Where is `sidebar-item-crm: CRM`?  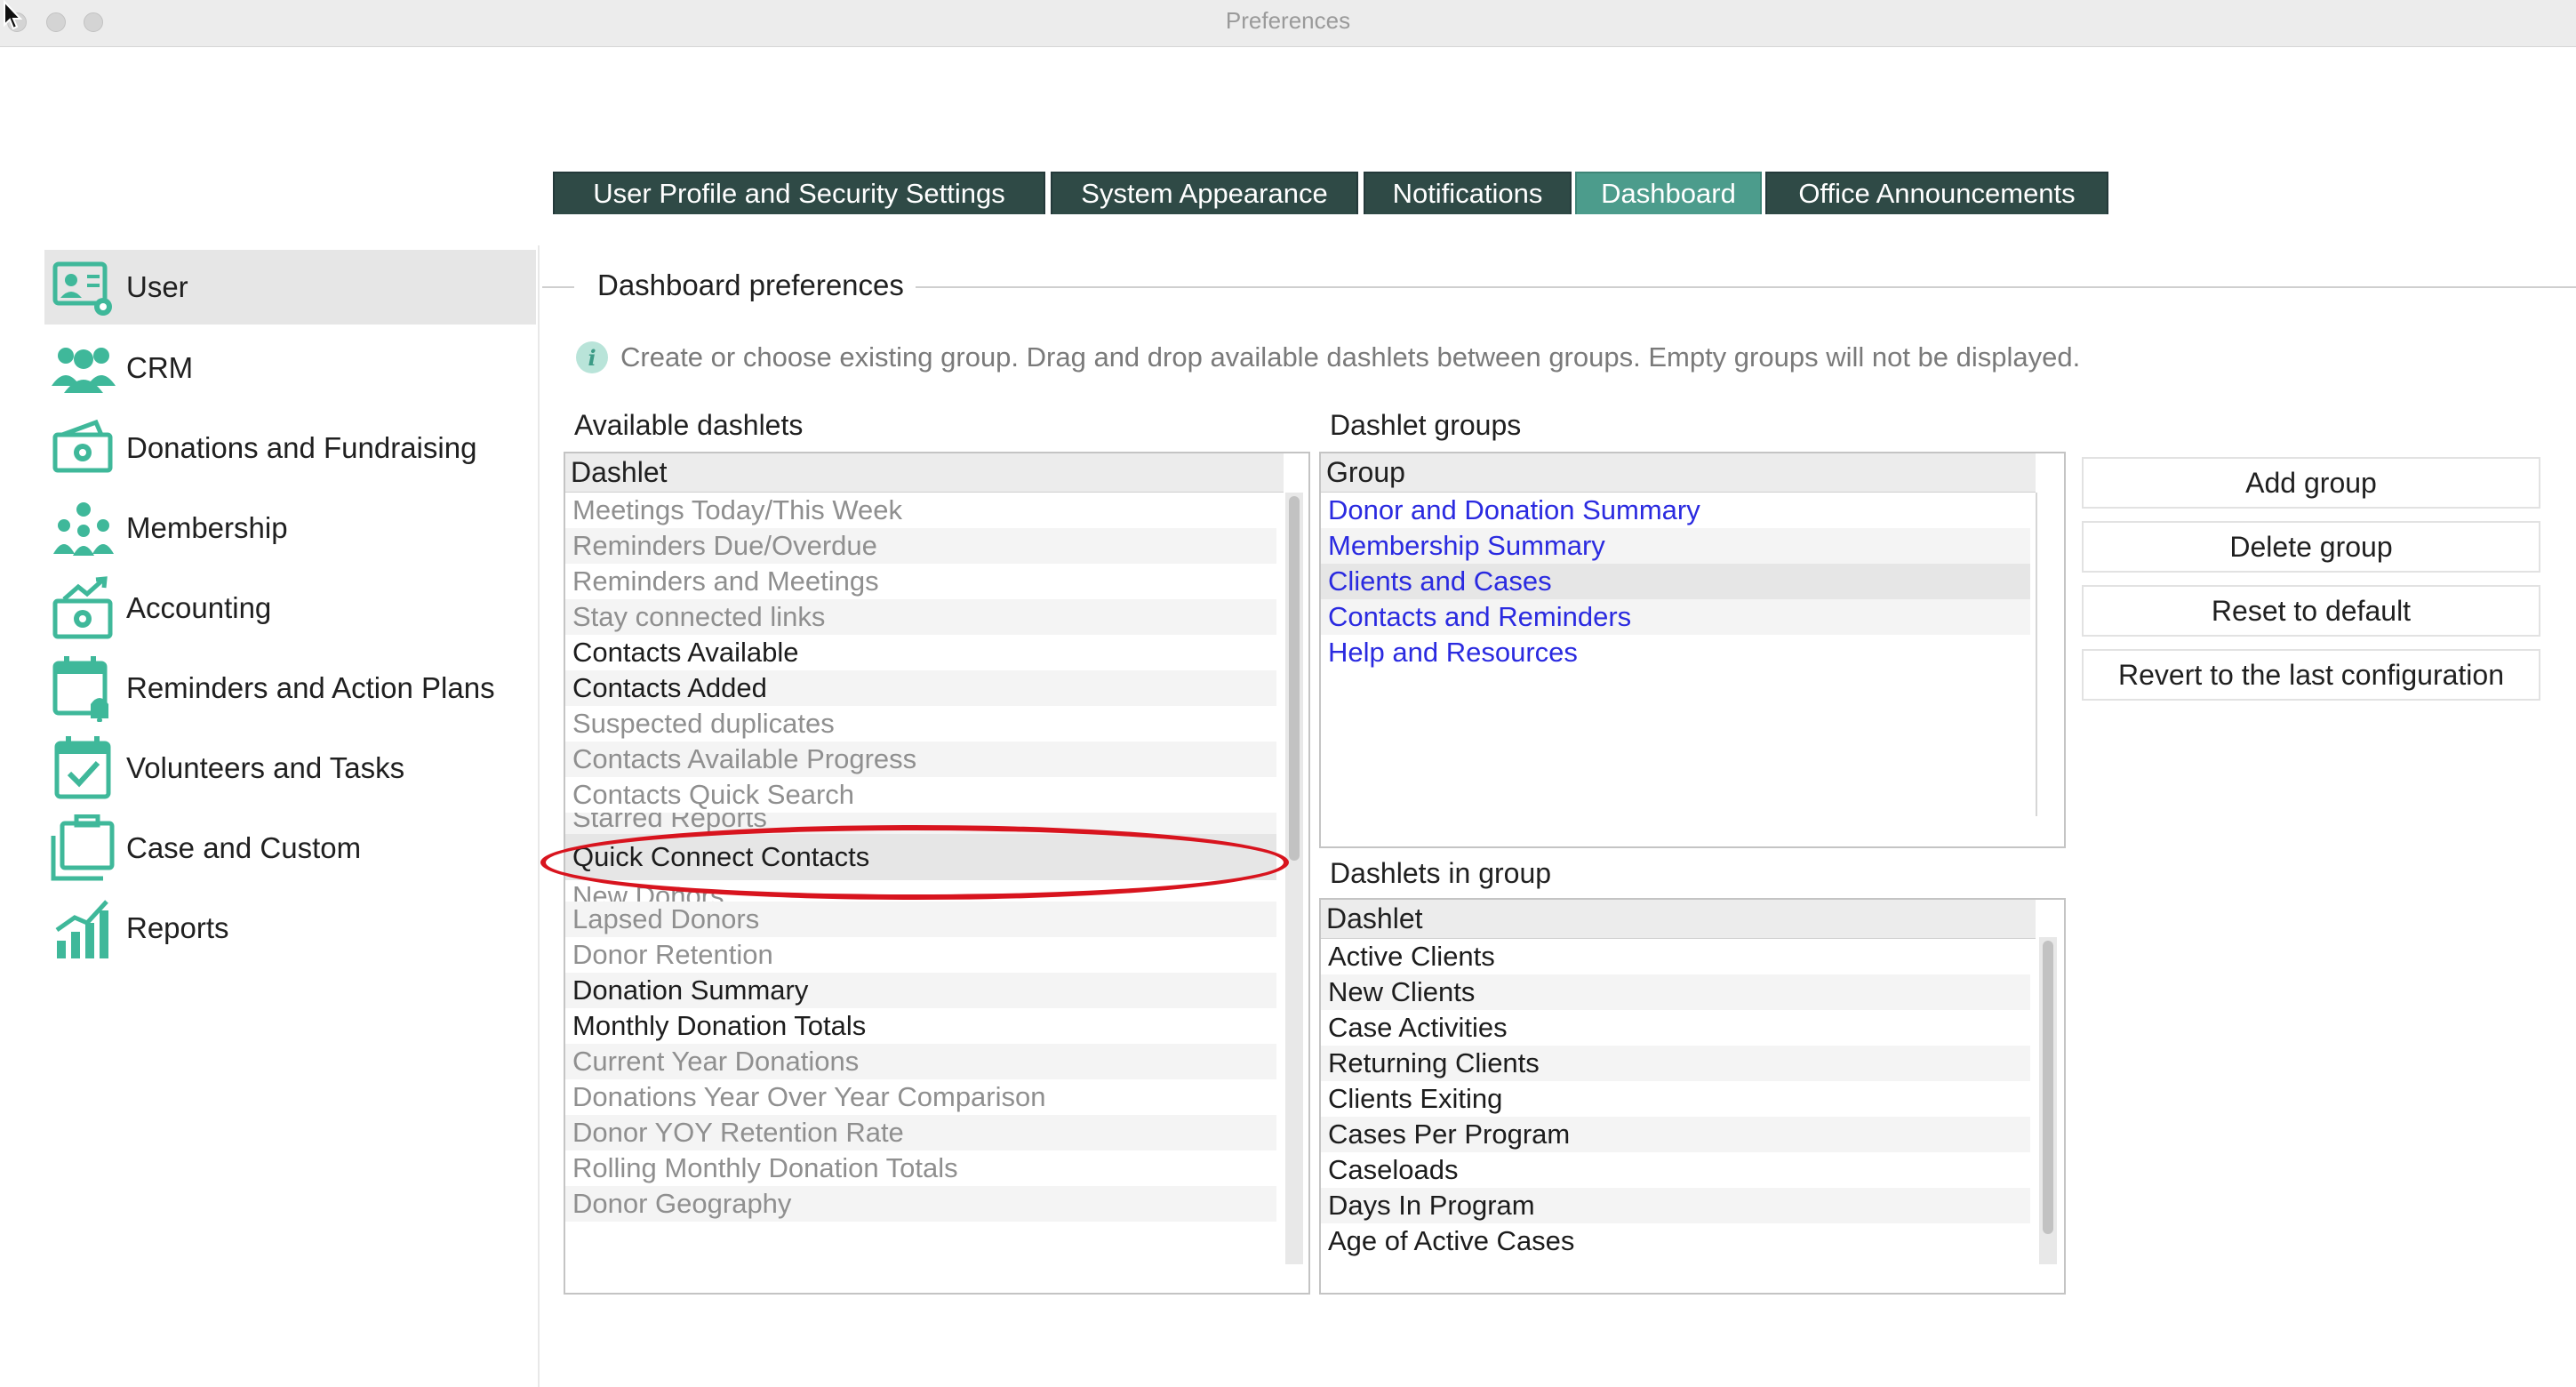
sidebar-item-crm: CRM is located at coordinates (290, 368).